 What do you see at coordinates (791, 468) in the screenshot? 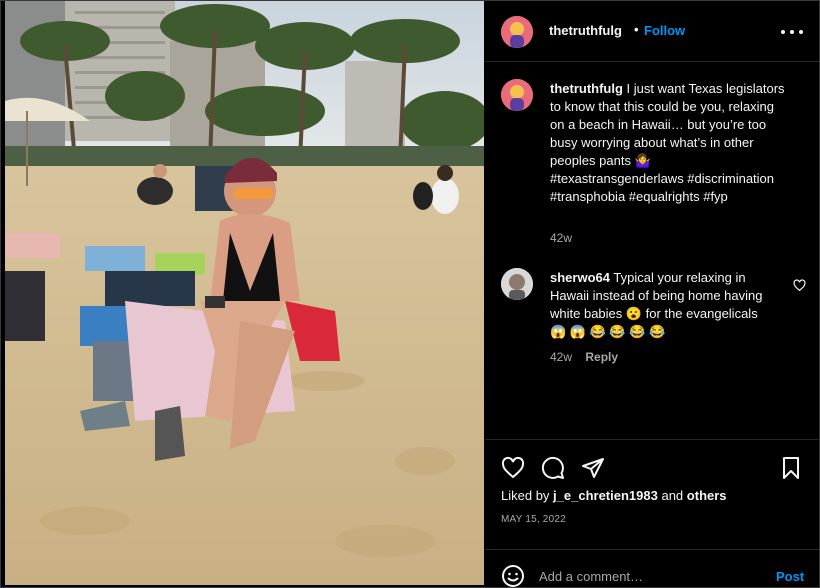
I see `bookmark-icon` at bounding box center [791, 468].